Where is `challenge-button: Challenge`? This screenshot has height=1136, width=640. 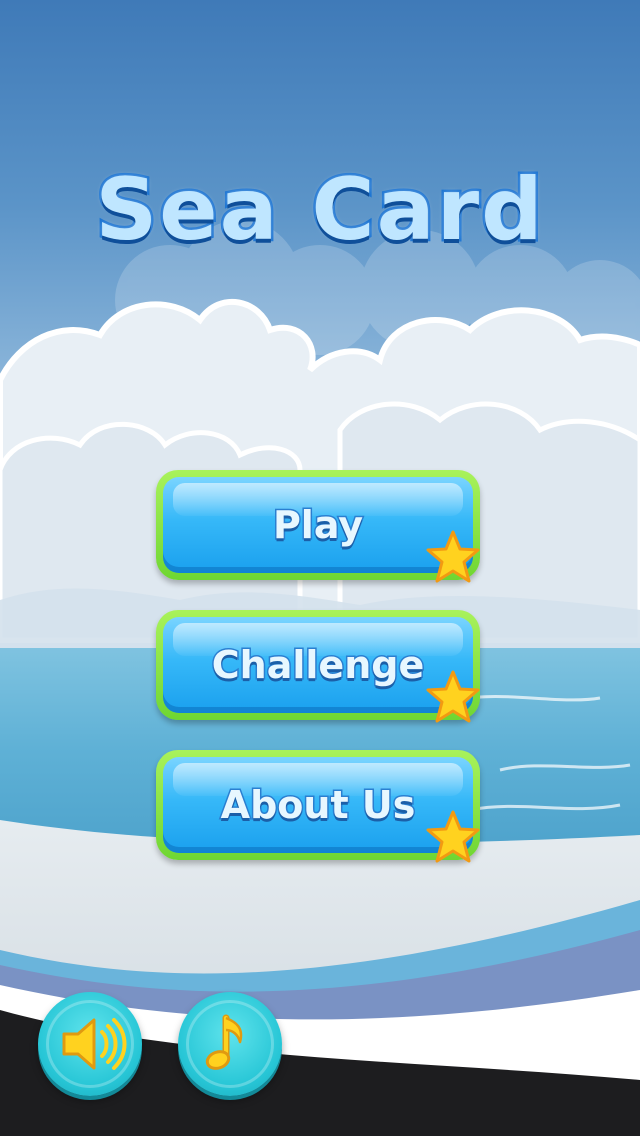 challenge-button: Challenge is located at coordinates (318, 666).